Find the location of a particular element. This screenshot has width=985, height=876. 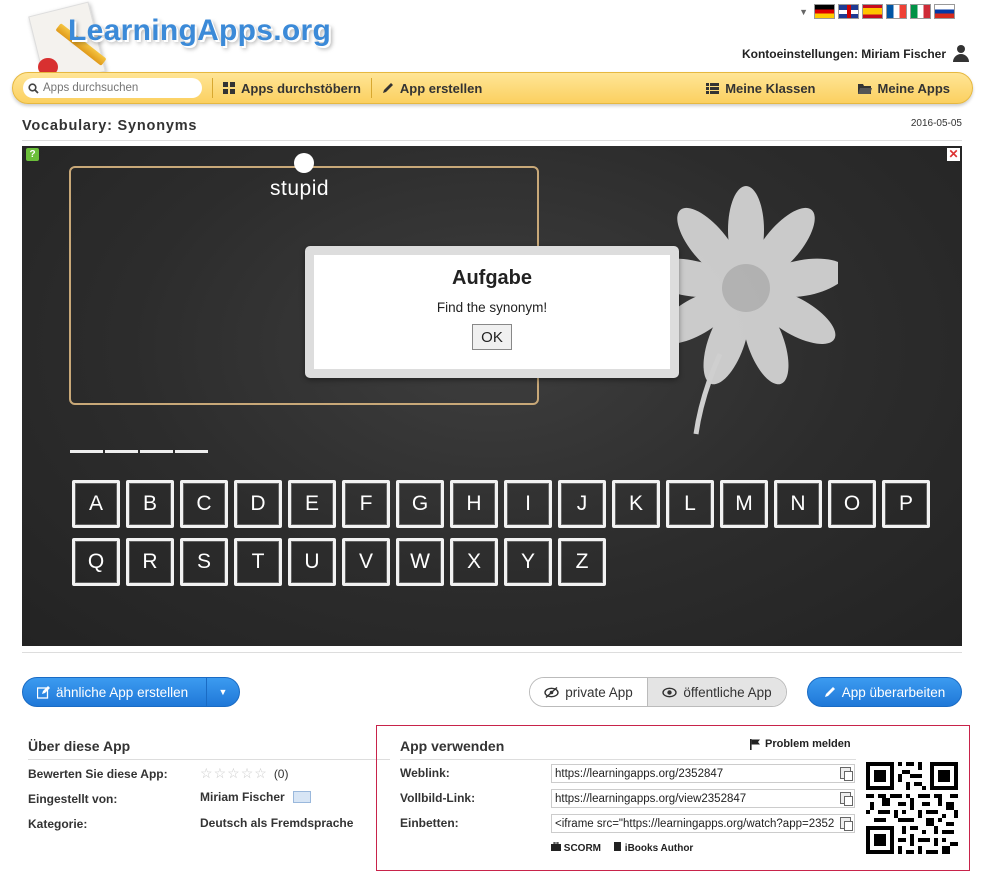

flag-ru-icon is located at coordinates (944, 11).